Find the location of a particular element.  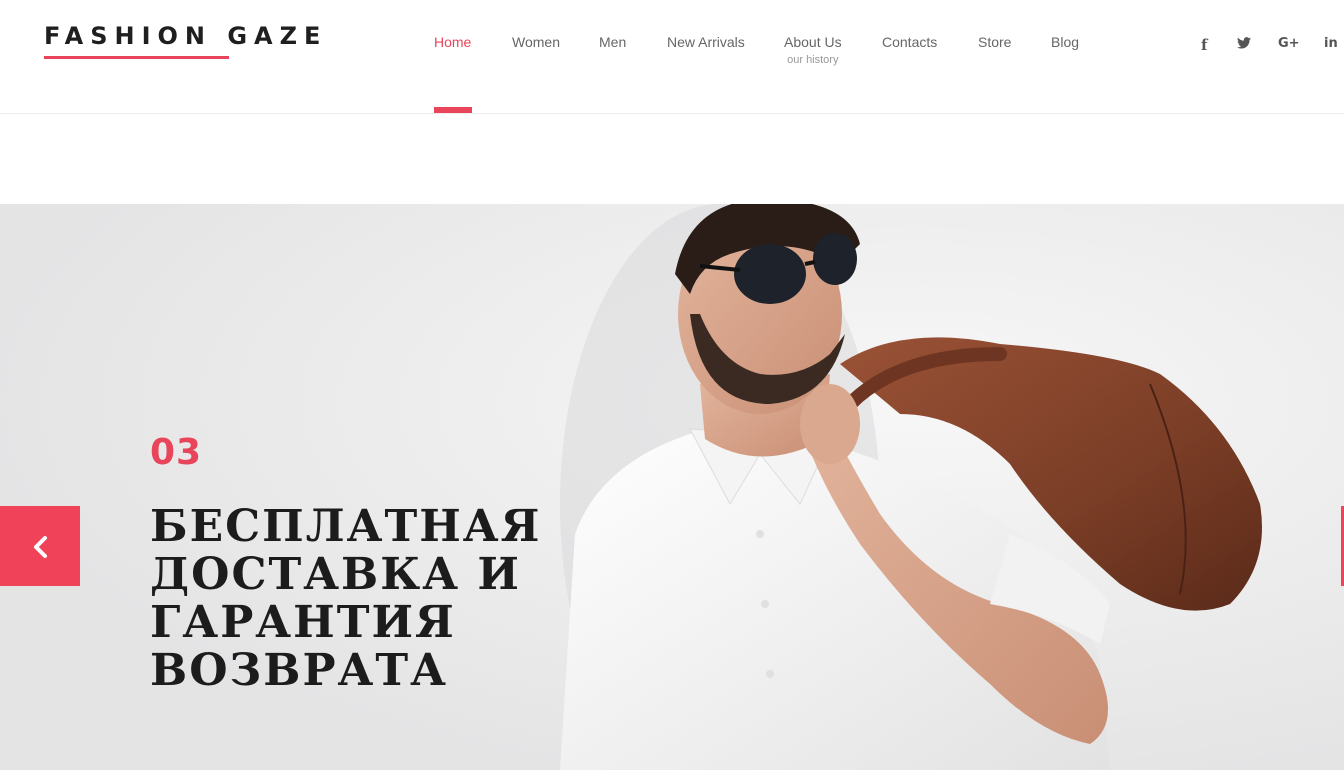

slide-number: 03 is located at coordinates (176, 452).